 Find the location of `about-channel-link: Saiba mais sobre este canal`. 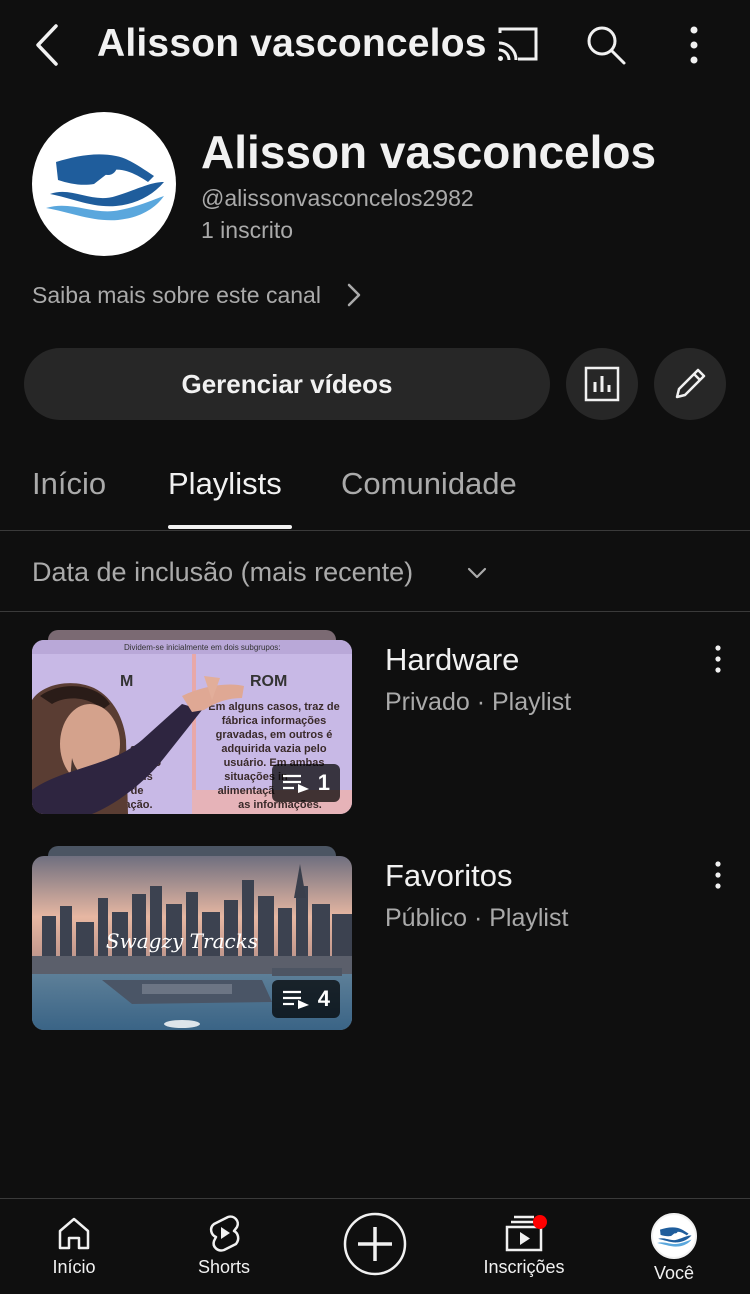

about-channel-link: Saiba mais sobre este canal is located at coordinates (197, 295).